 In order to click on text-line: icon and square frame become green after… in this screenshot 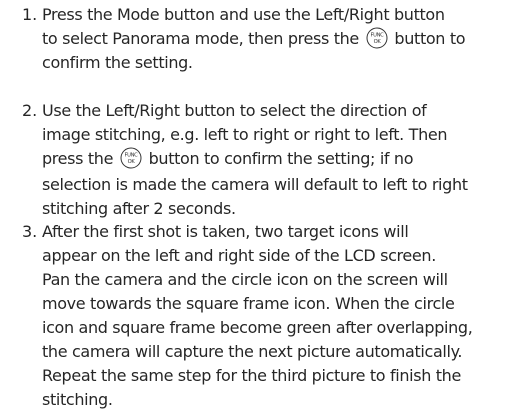, I will do `click(257, 327)`.